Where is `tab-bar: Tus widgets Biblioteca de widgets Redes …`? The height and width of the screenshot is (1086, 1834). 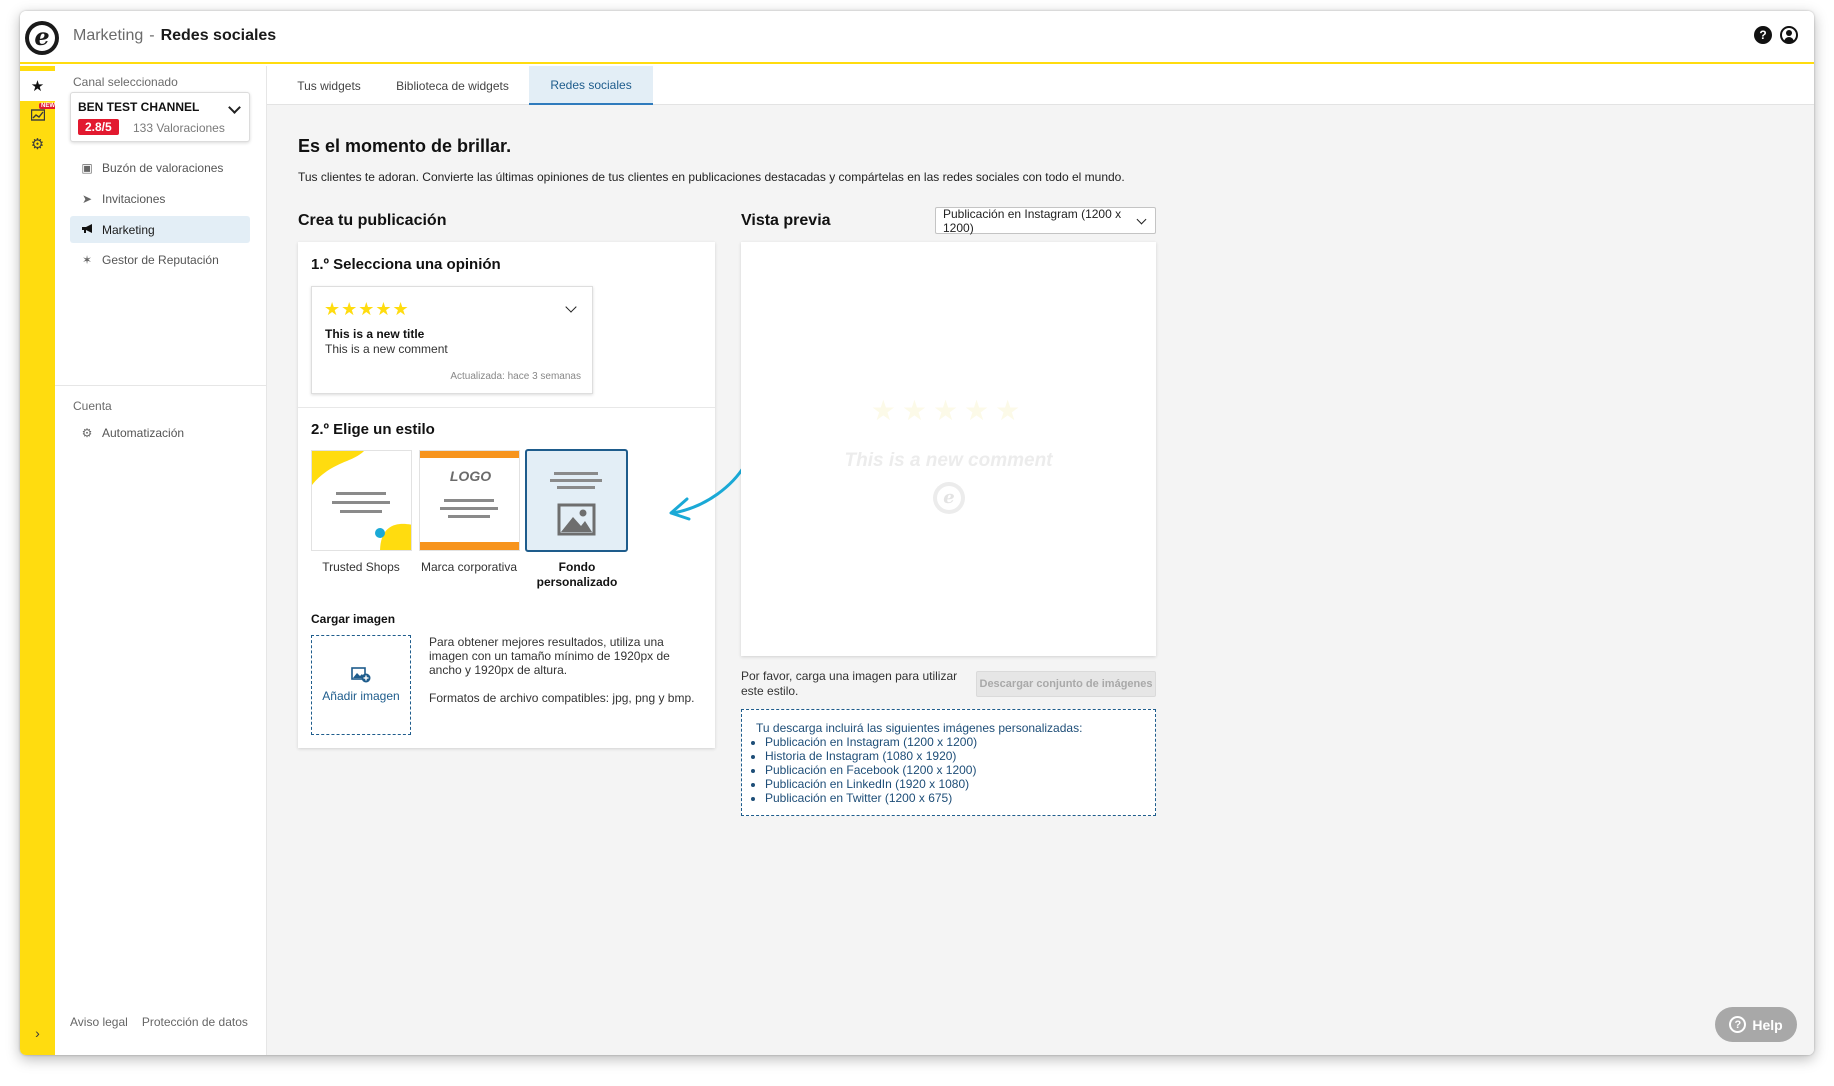 tab-bar: Tus widgets Biblioteca de widgets Redes … is located at coordinates (1040, 85).